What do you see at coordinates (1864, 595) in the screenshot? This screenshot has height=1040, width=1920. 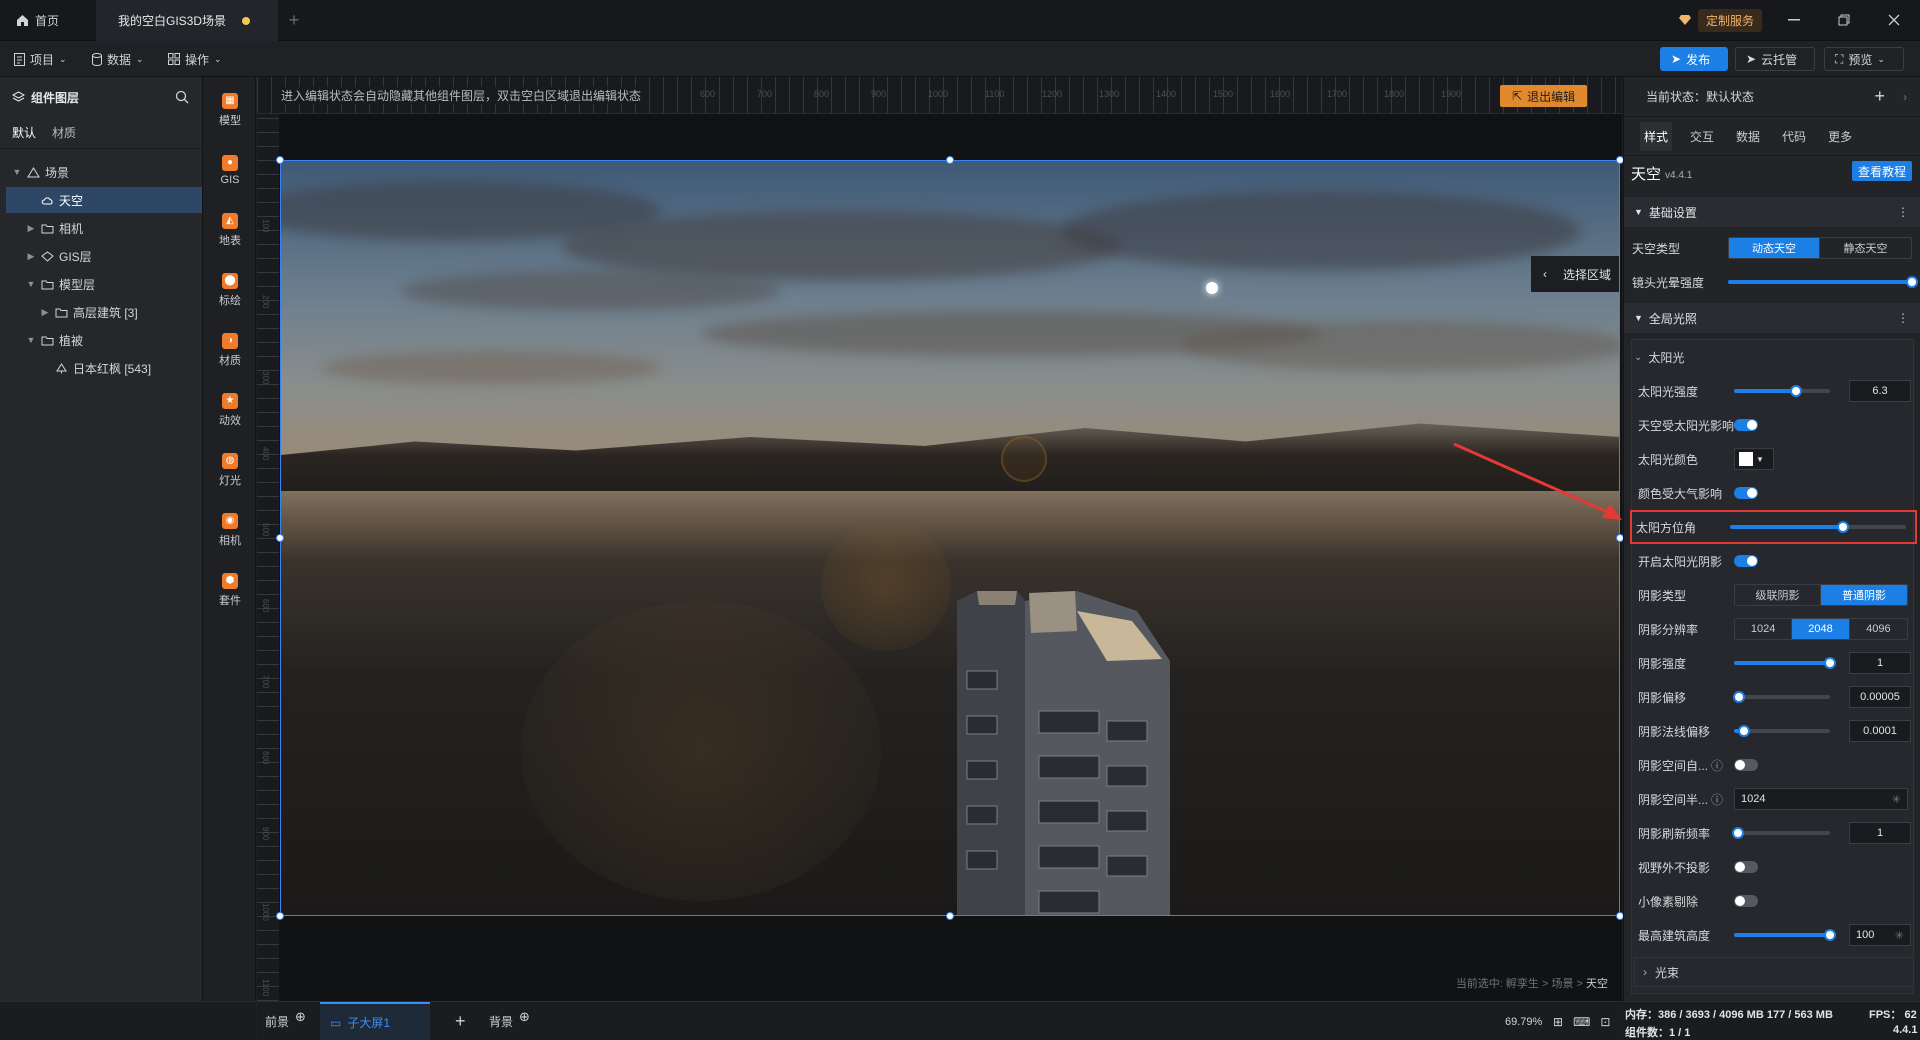 I see `shadow-type-normal: 普通阴影` at bounding box center [1864, 595].